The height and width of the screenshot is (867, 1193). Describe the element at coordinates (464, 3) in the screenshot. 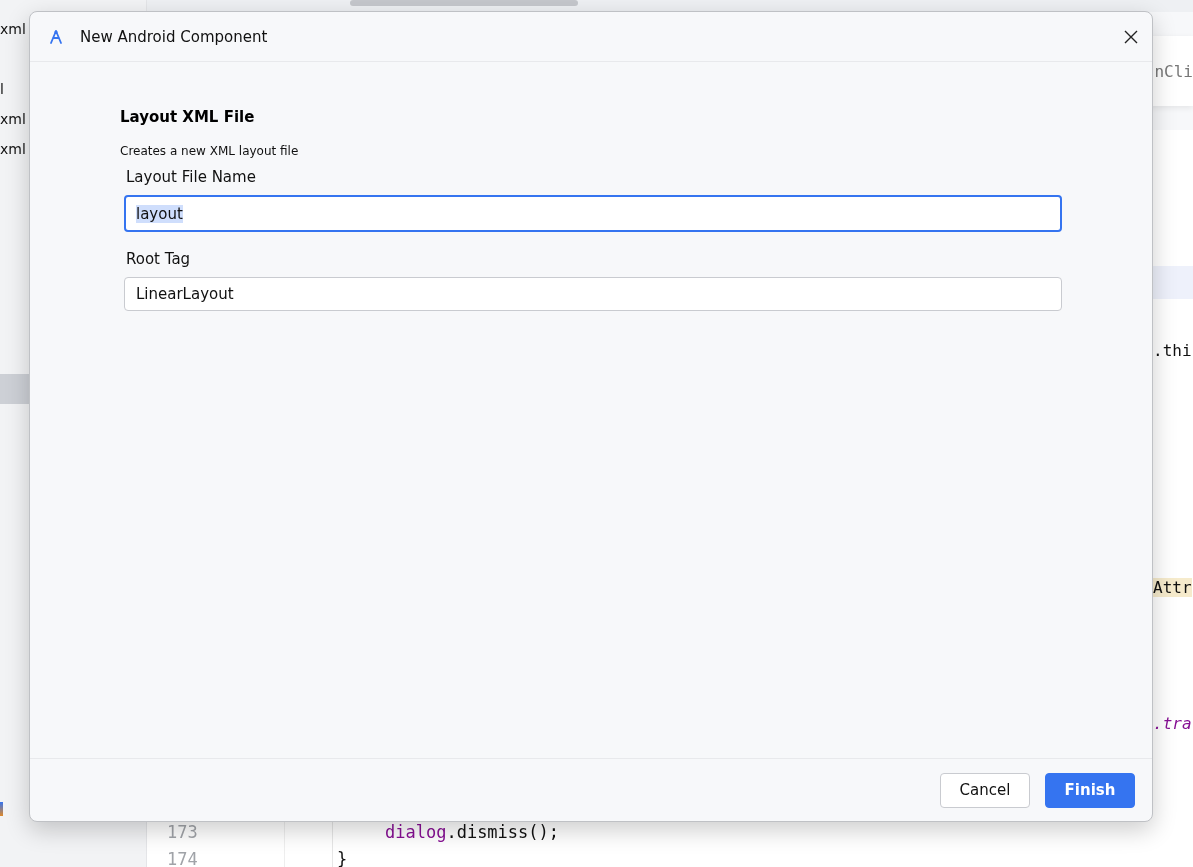

I see `scrollbar-thumb` at that location.